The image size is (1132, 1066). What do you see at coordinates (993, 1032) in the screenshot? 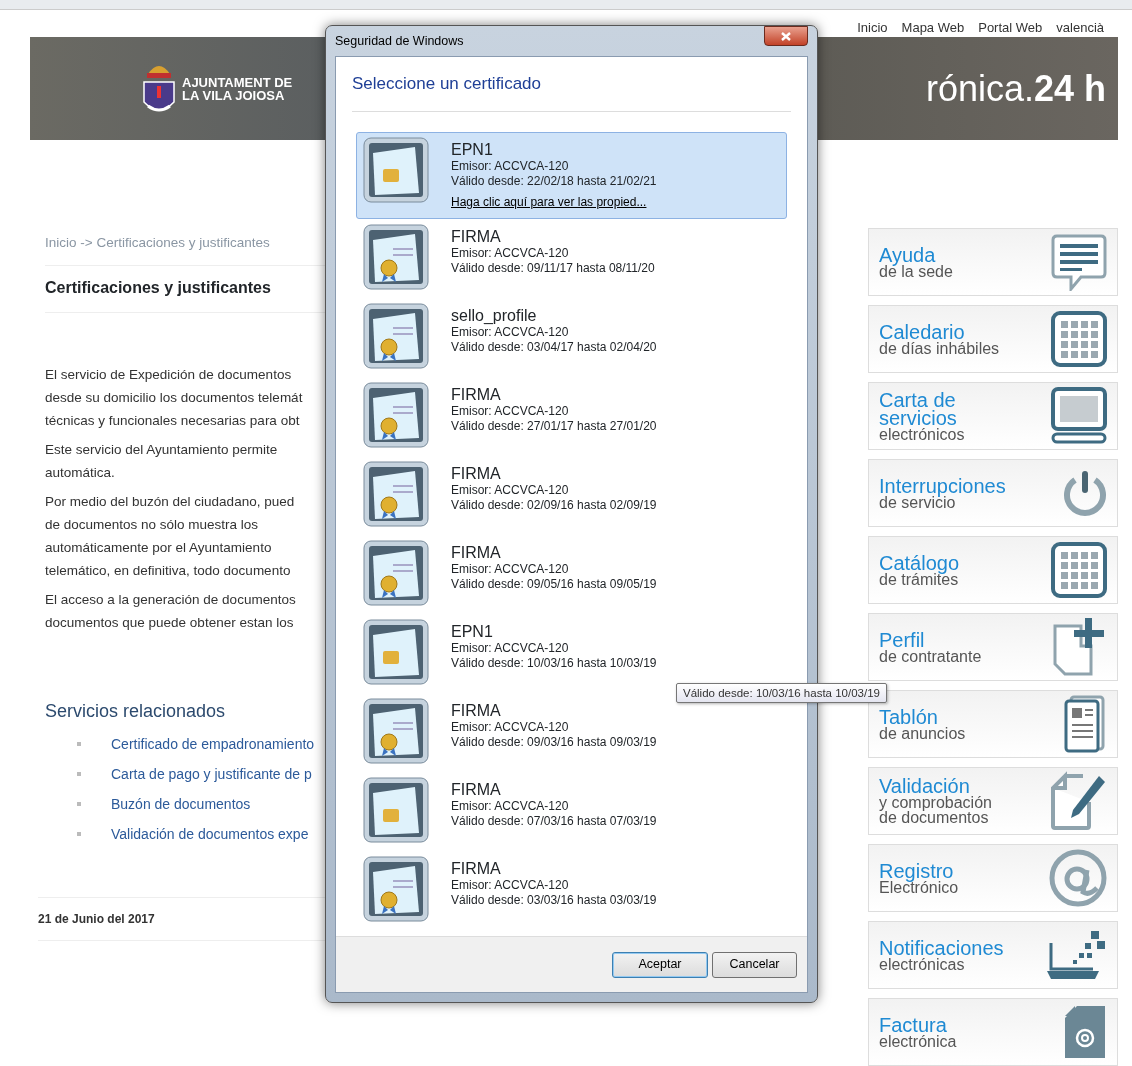
I see `sidebar-tile: Factura electrónica` at bounding box center [993, 1032].